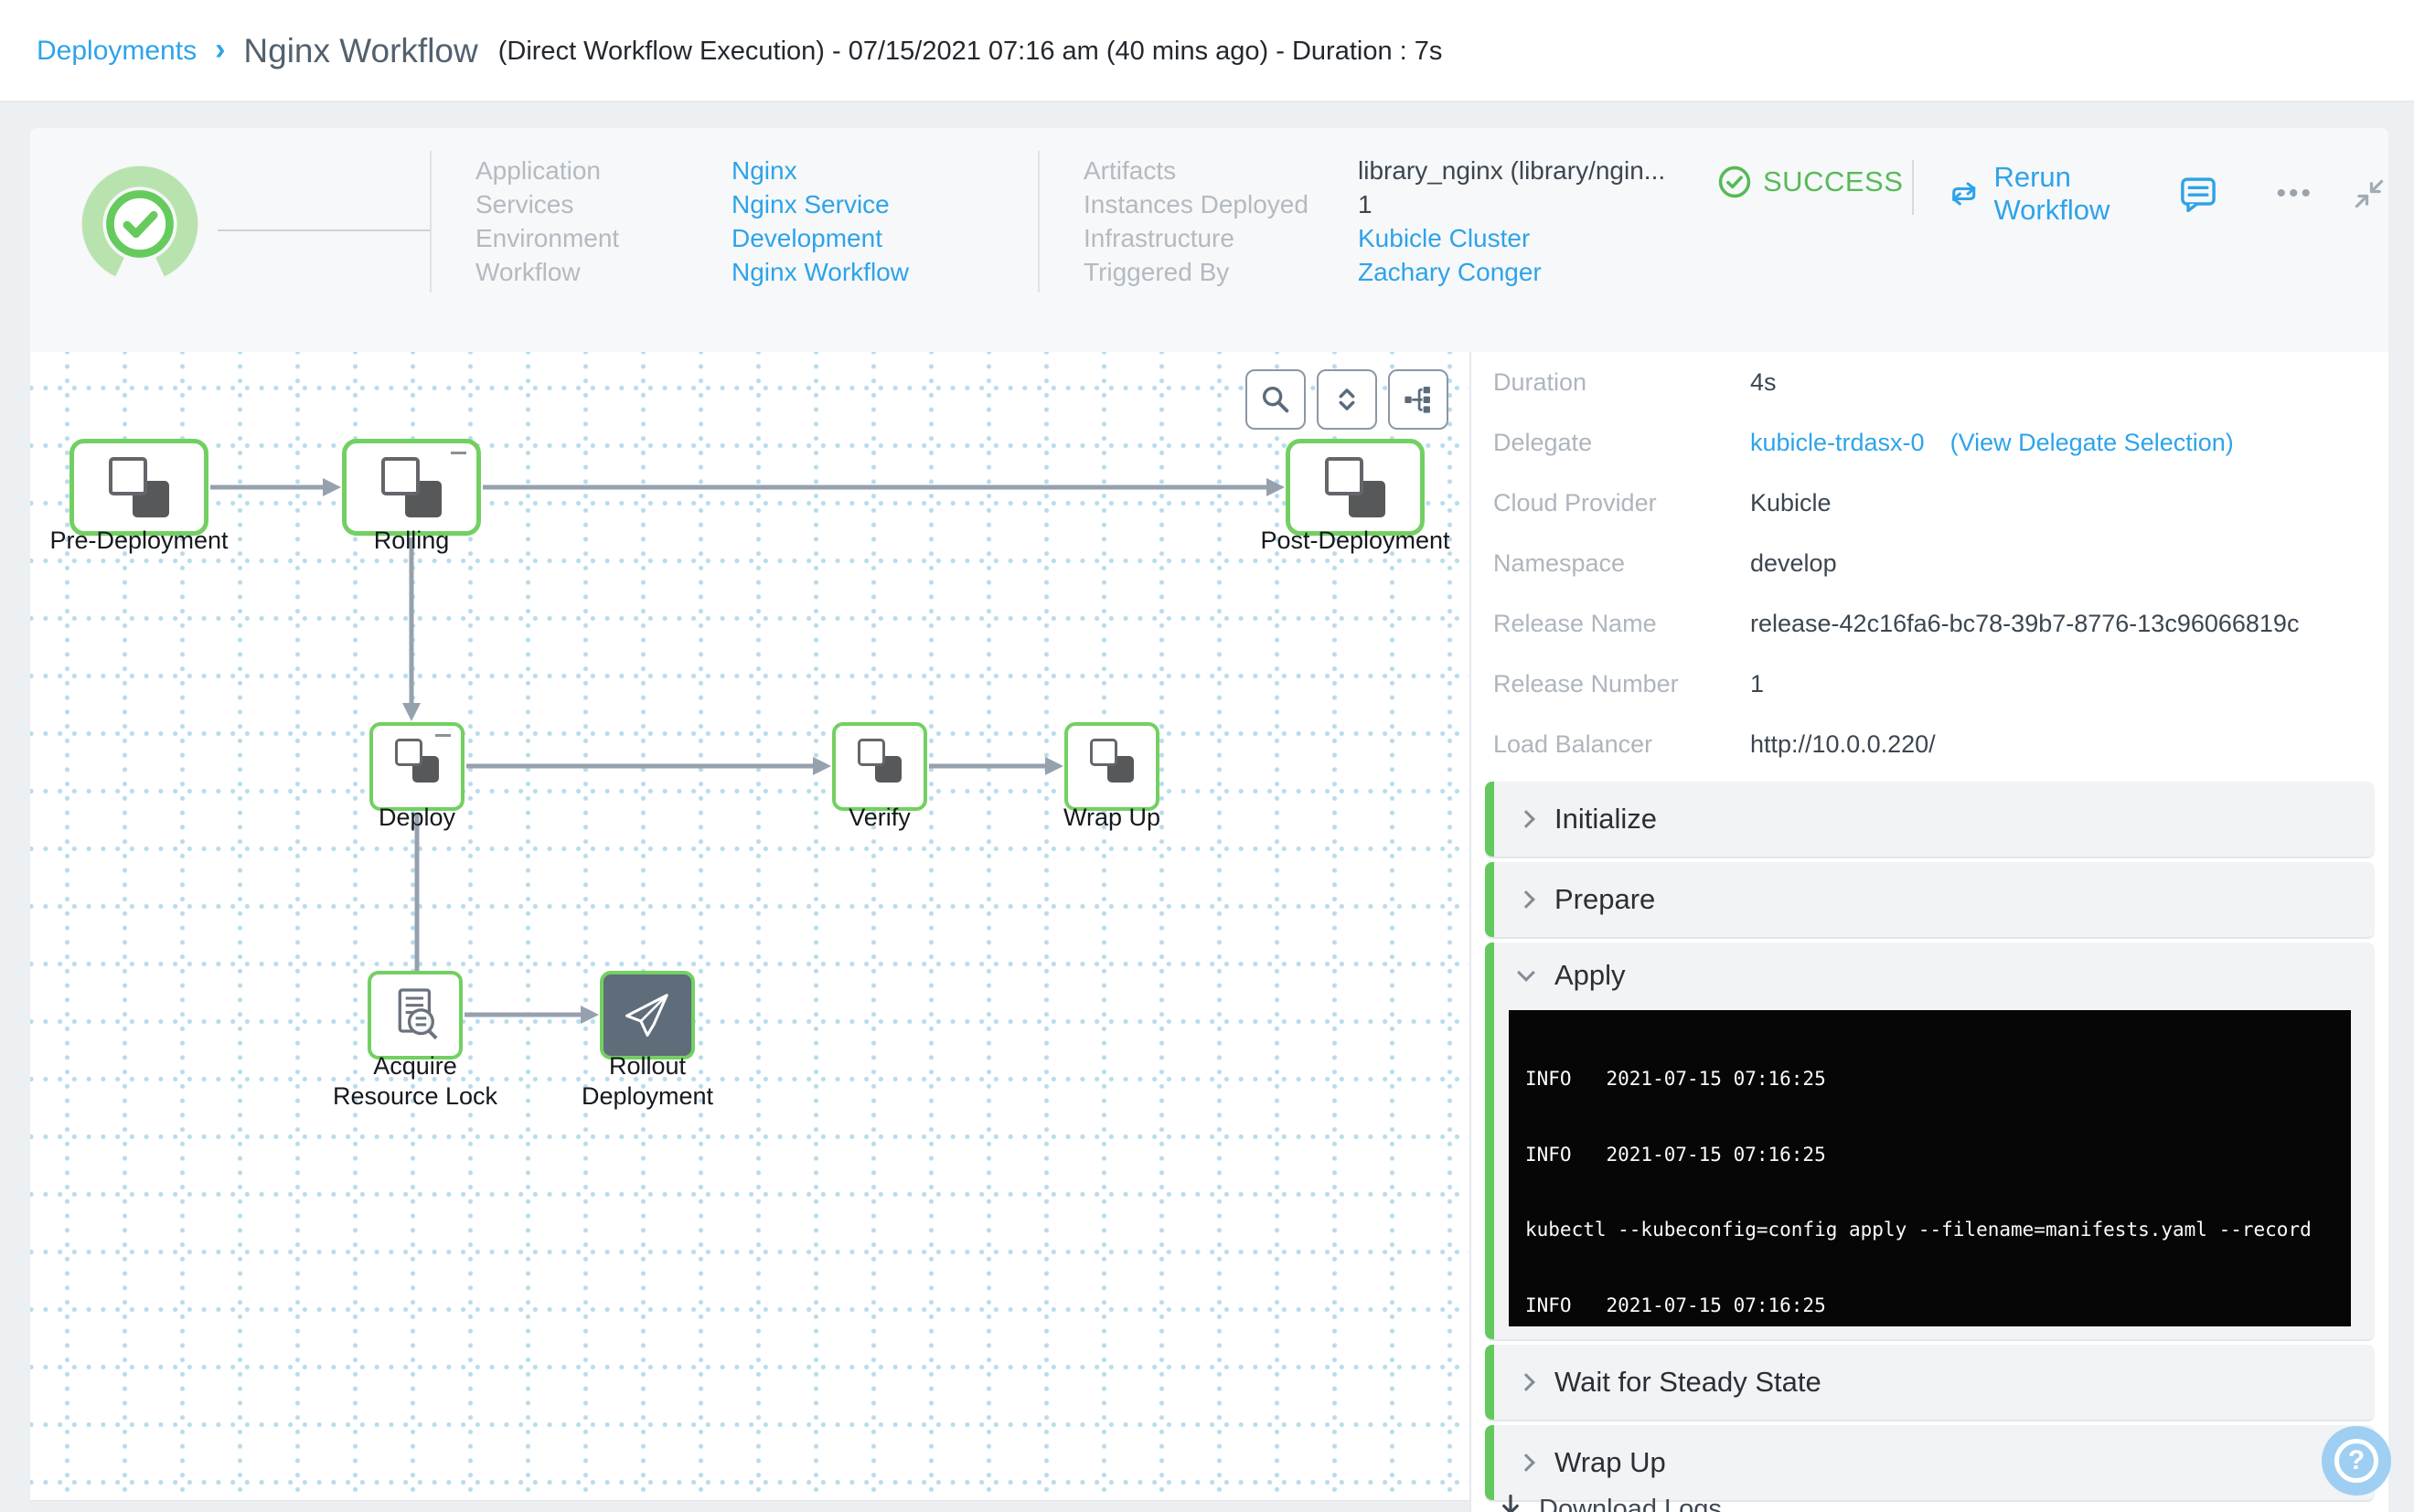 The image size is (2414, 1512). What do you see at coordinates (1964, 194) in the screenshot?
I see `rerun-icon` at bounding box center [1964, 194].